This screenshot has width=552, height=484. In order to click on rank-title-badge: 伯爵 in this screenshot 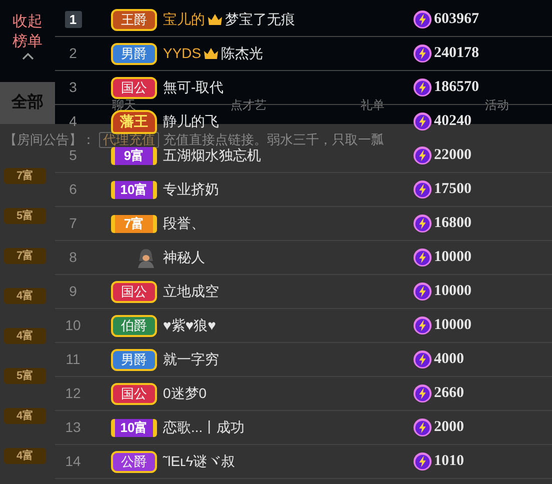, I will do `click(134, 325)`.